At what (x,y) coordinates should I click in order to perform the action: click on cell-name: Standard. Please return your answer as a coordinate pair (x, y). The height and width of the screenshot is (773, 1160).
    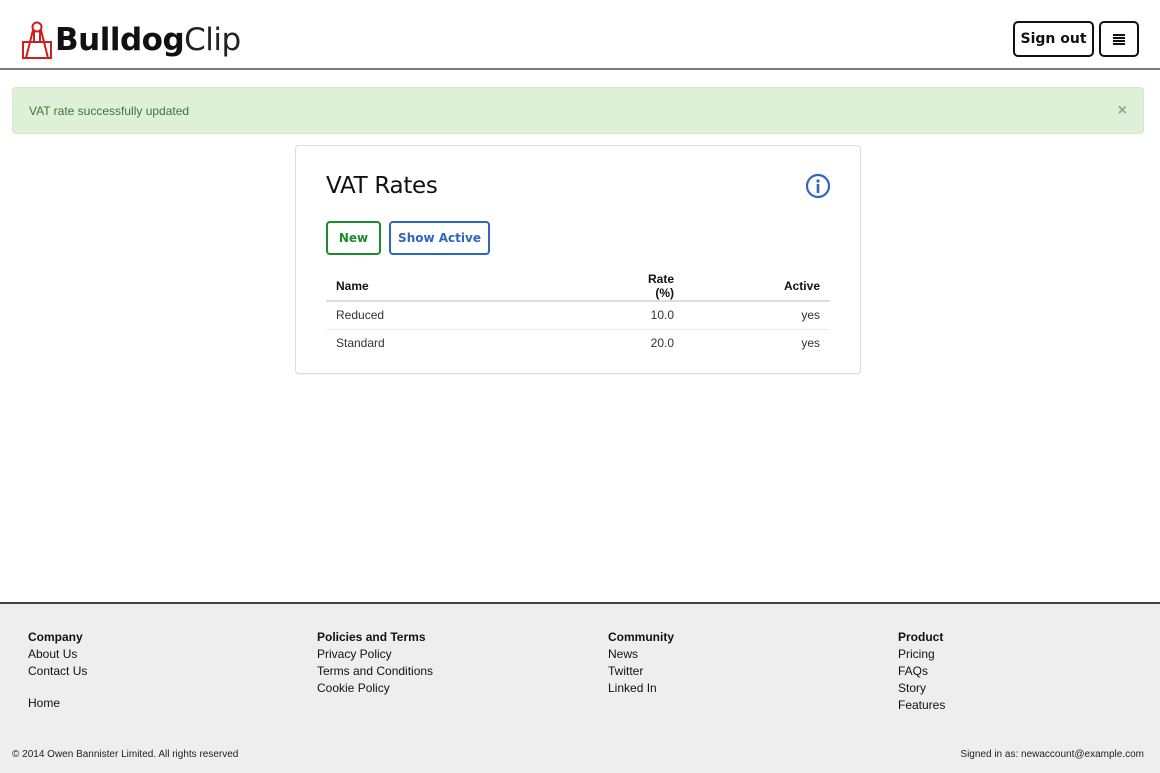
    Looking at the image, I should click on (476, 342).